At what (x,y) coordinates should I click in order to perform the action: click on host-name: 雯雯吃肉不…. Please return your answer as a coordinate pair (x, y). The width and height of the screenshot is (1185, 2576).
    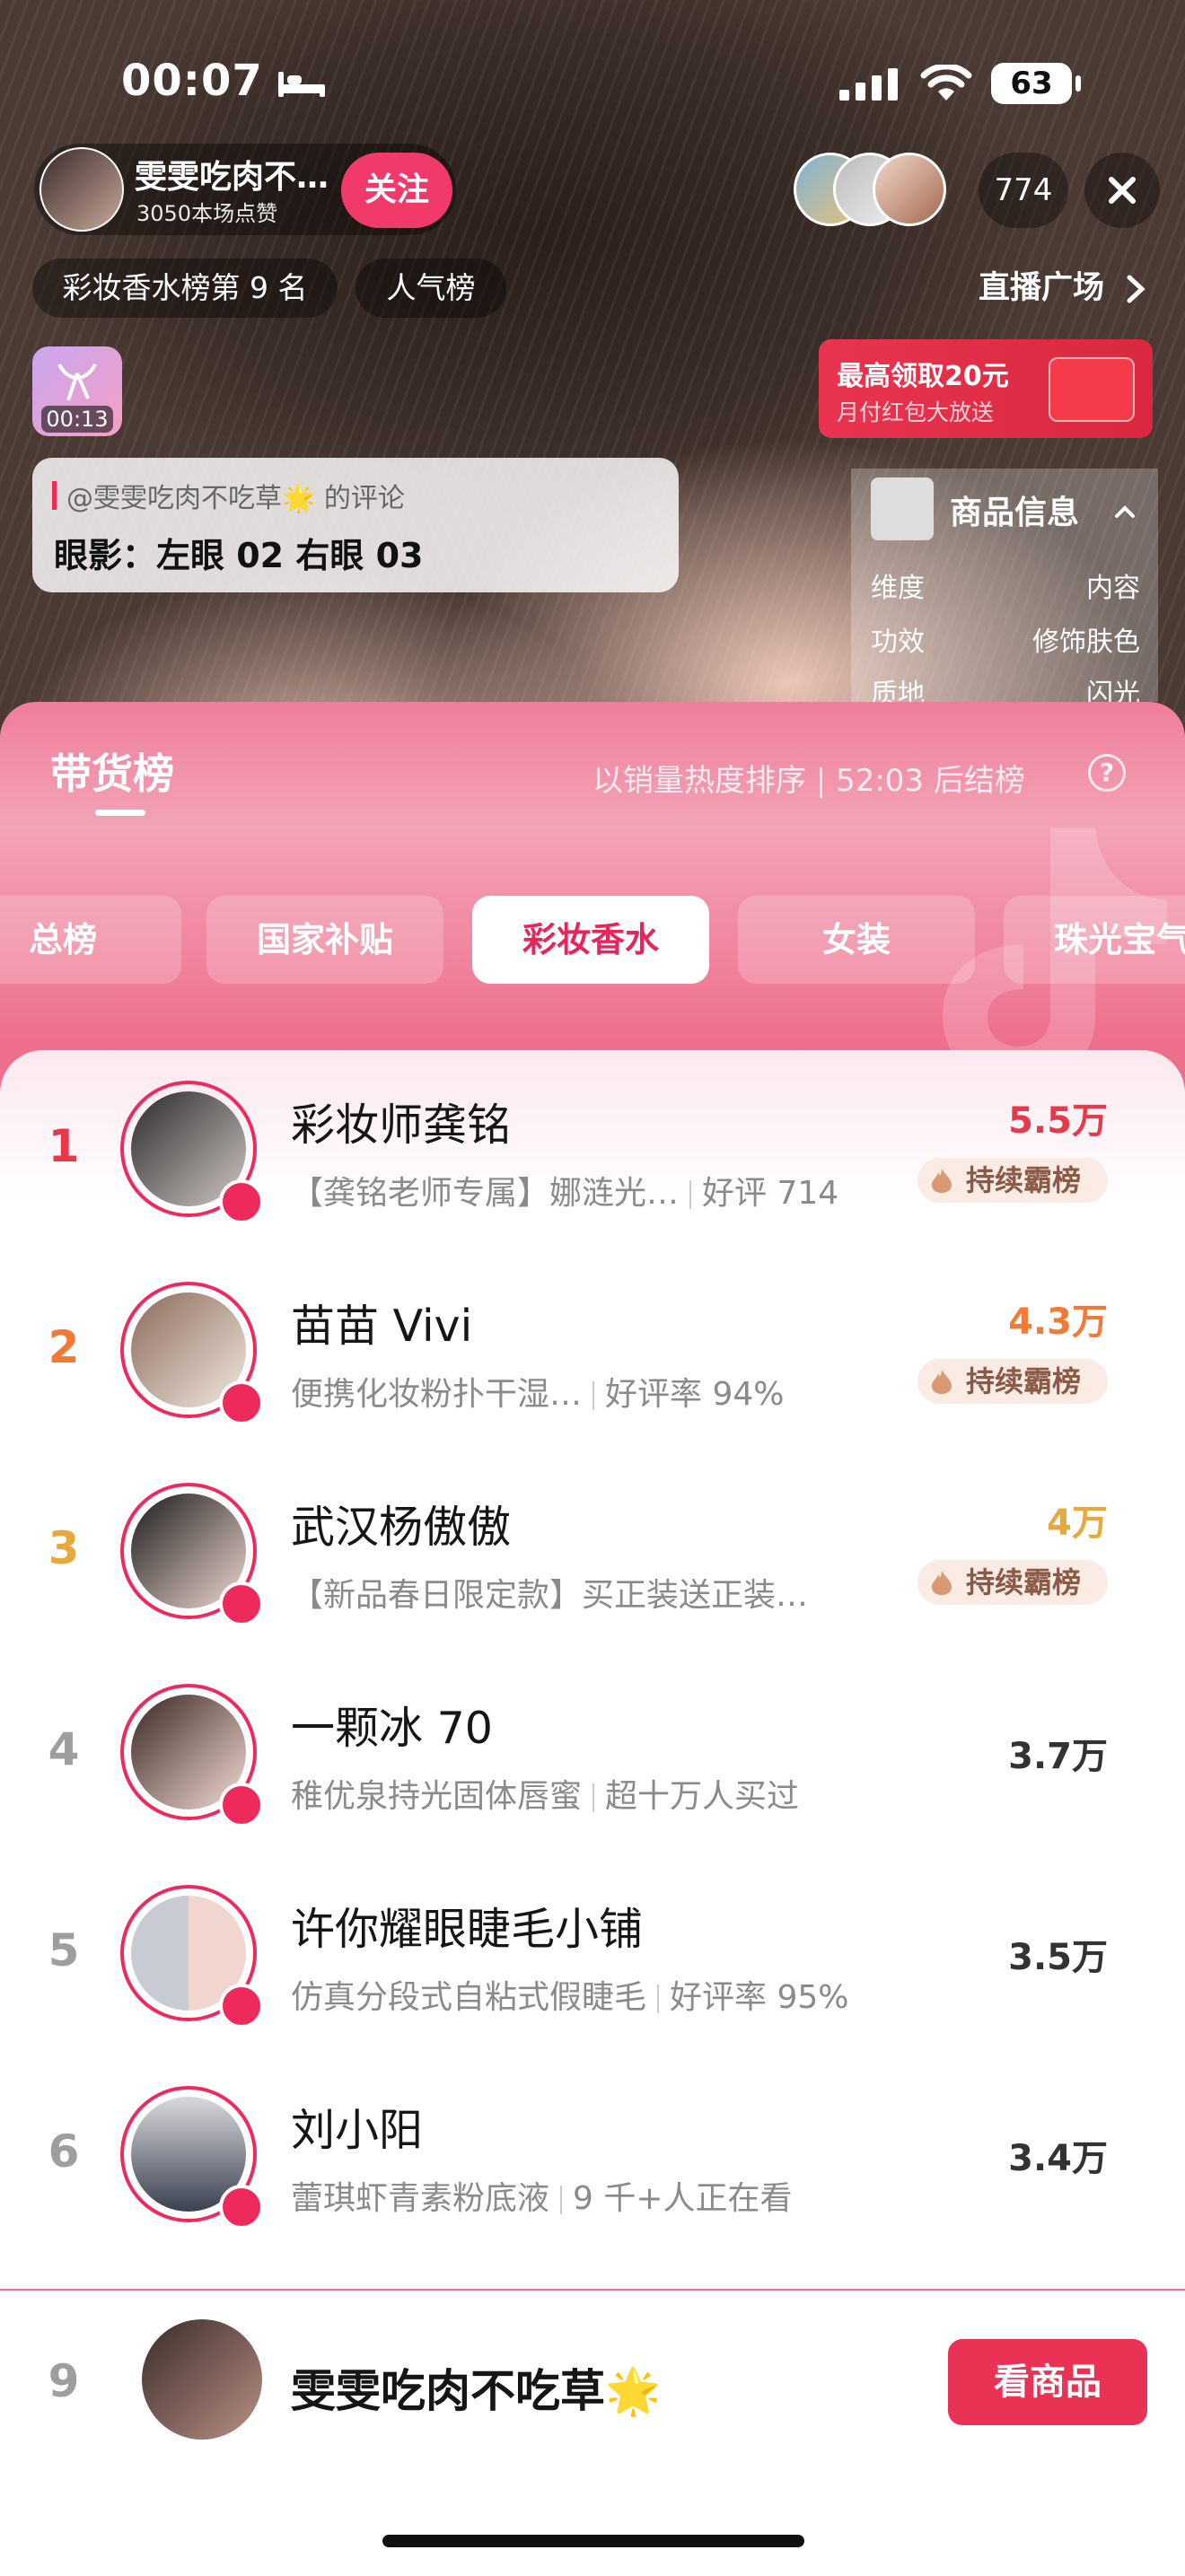
    Looking at the image, I should click on (232, 177).